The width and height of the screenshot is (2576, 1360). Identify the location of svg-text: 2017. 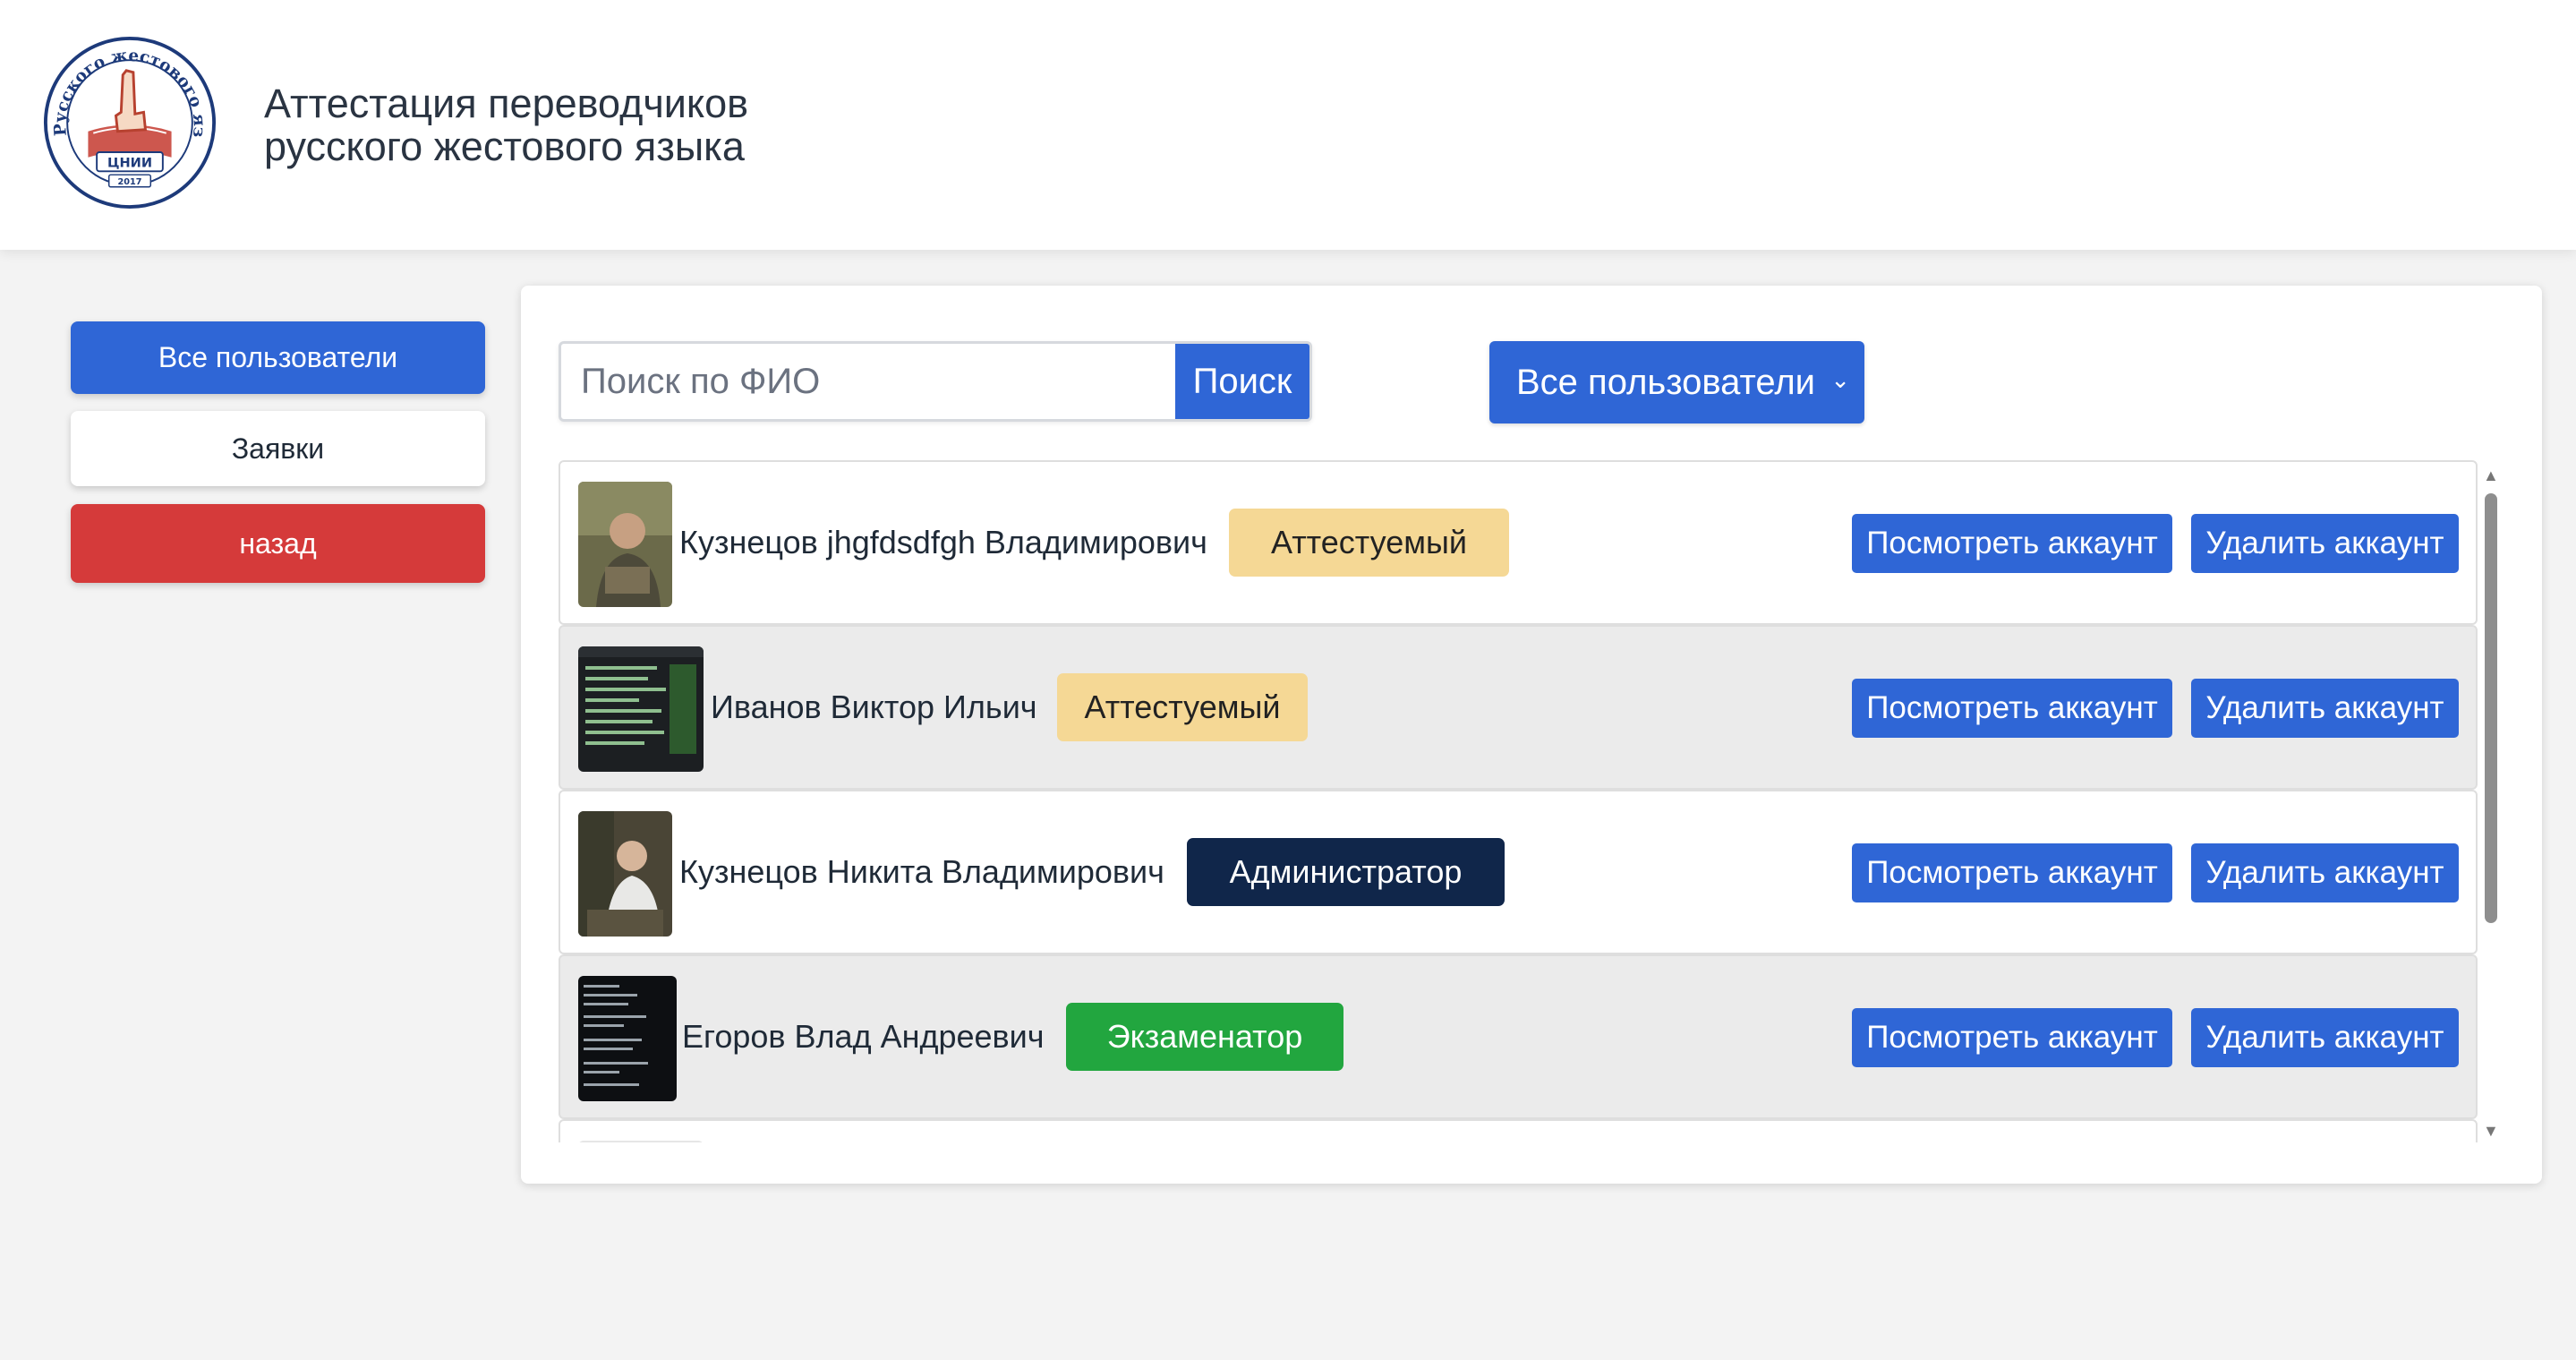
(130, 182).